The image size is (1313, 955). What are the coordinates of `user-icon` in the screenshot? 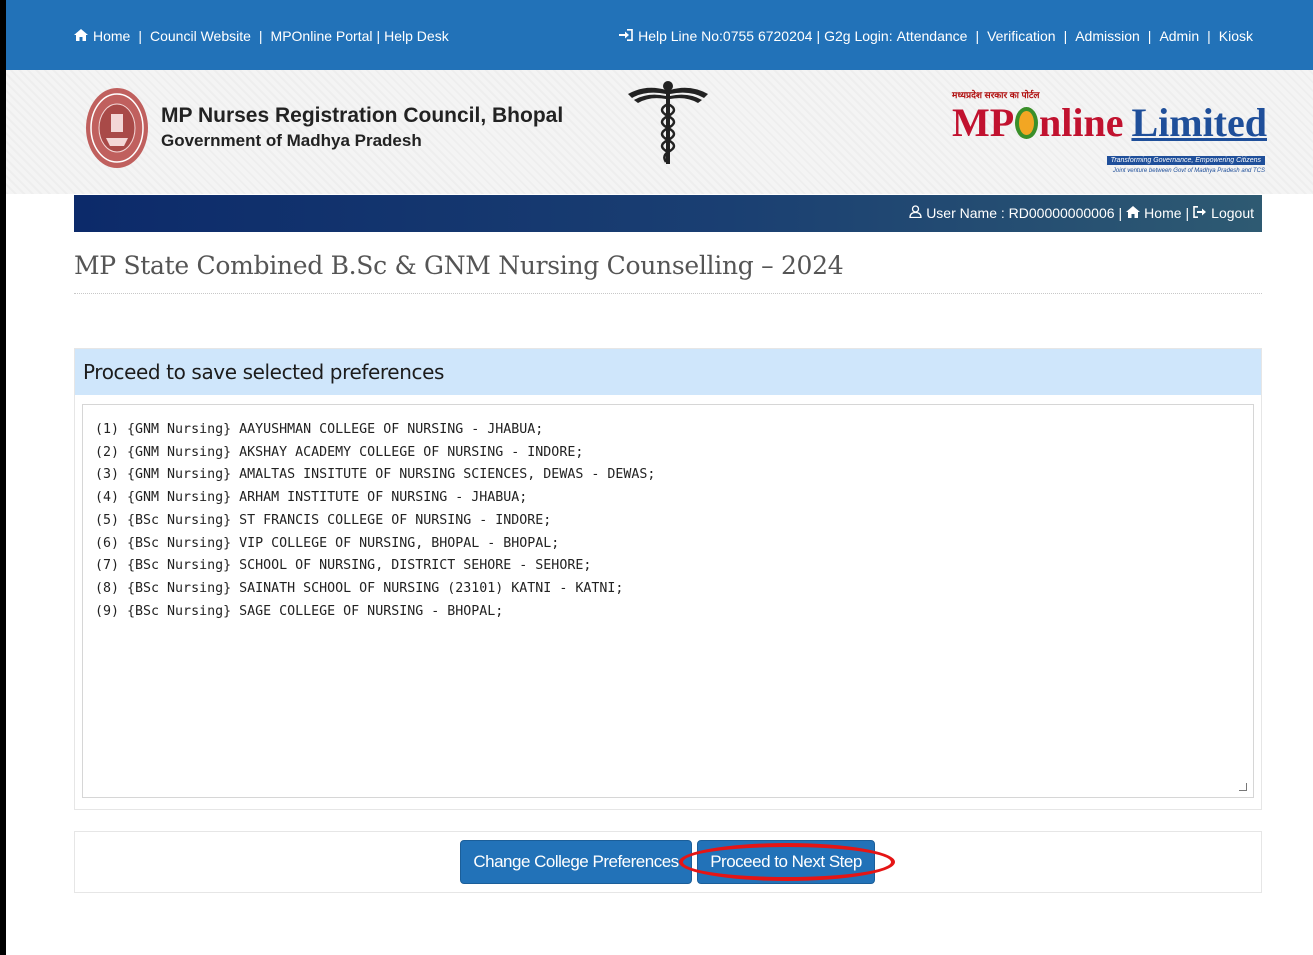 It's located at (915, 213).